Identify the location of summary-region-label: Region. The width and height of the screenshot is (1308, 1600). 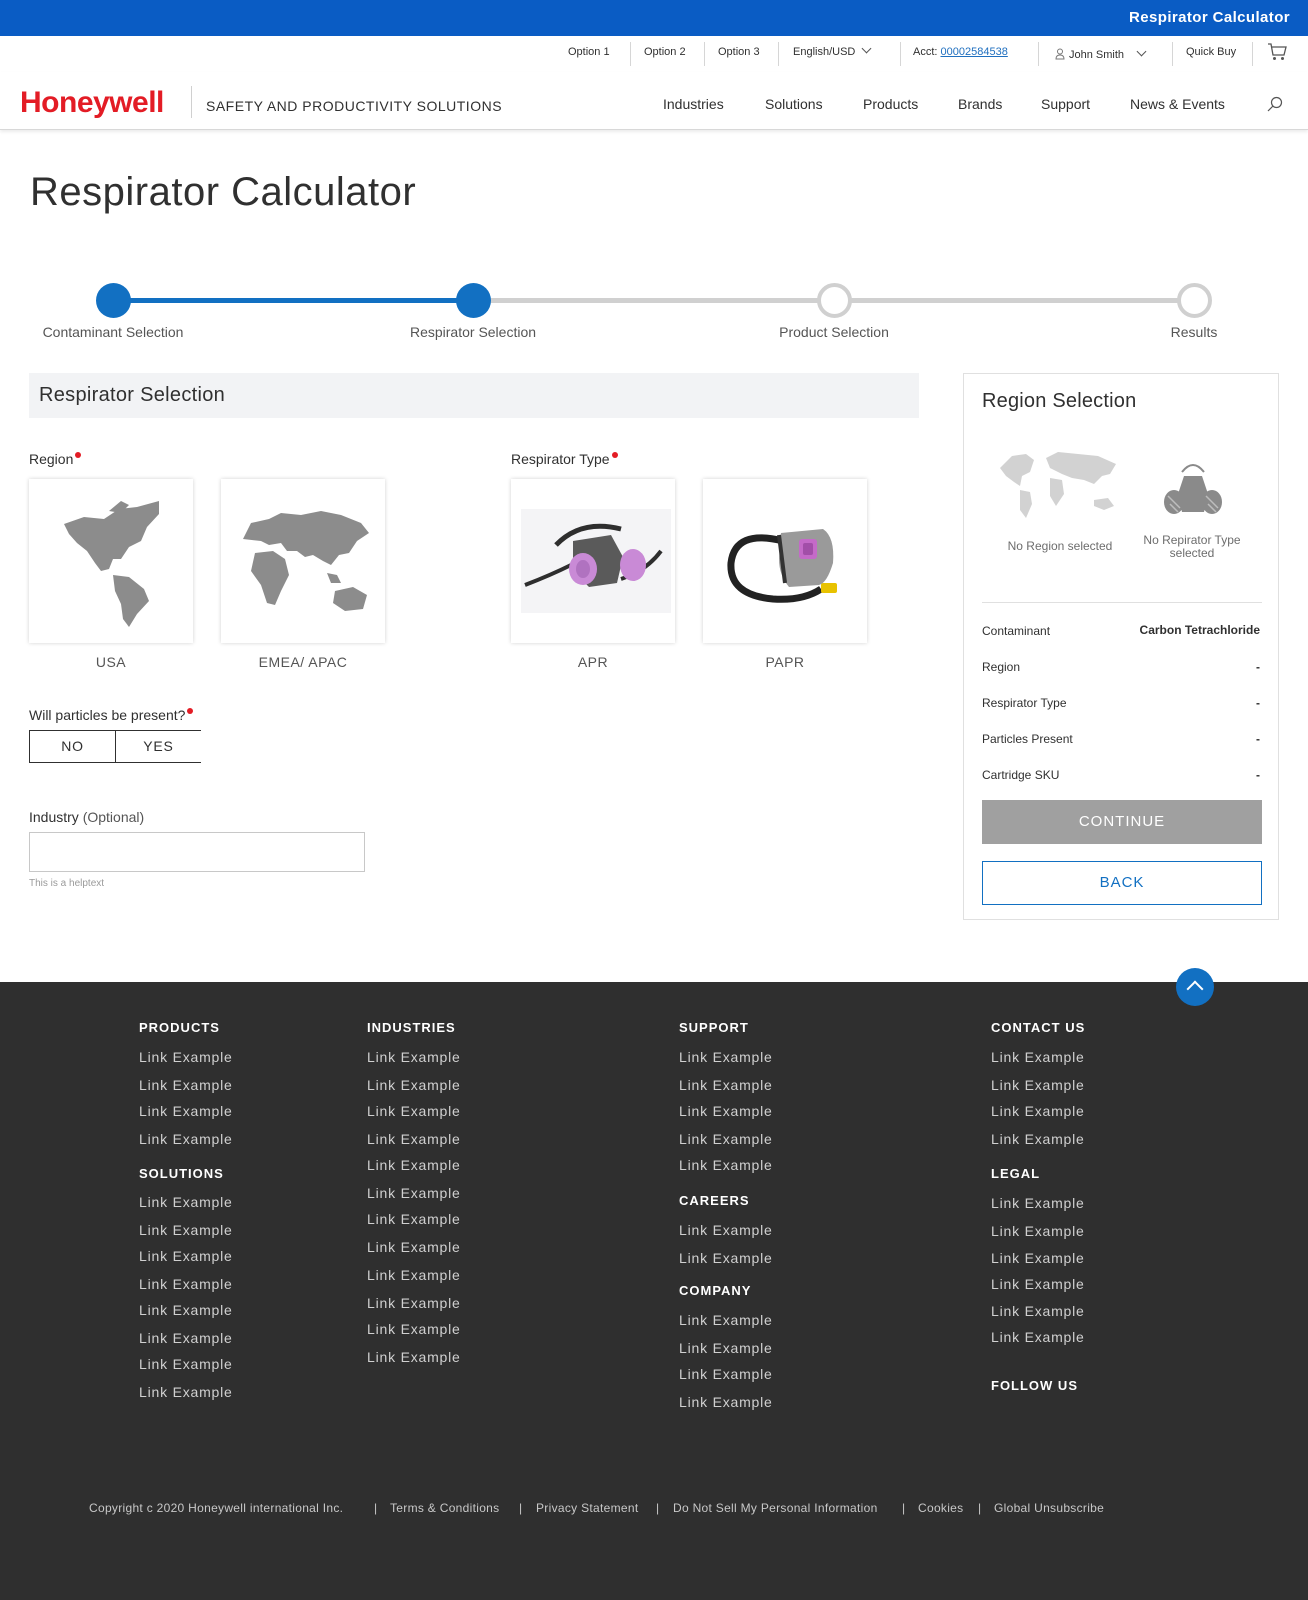
(1001, 667).